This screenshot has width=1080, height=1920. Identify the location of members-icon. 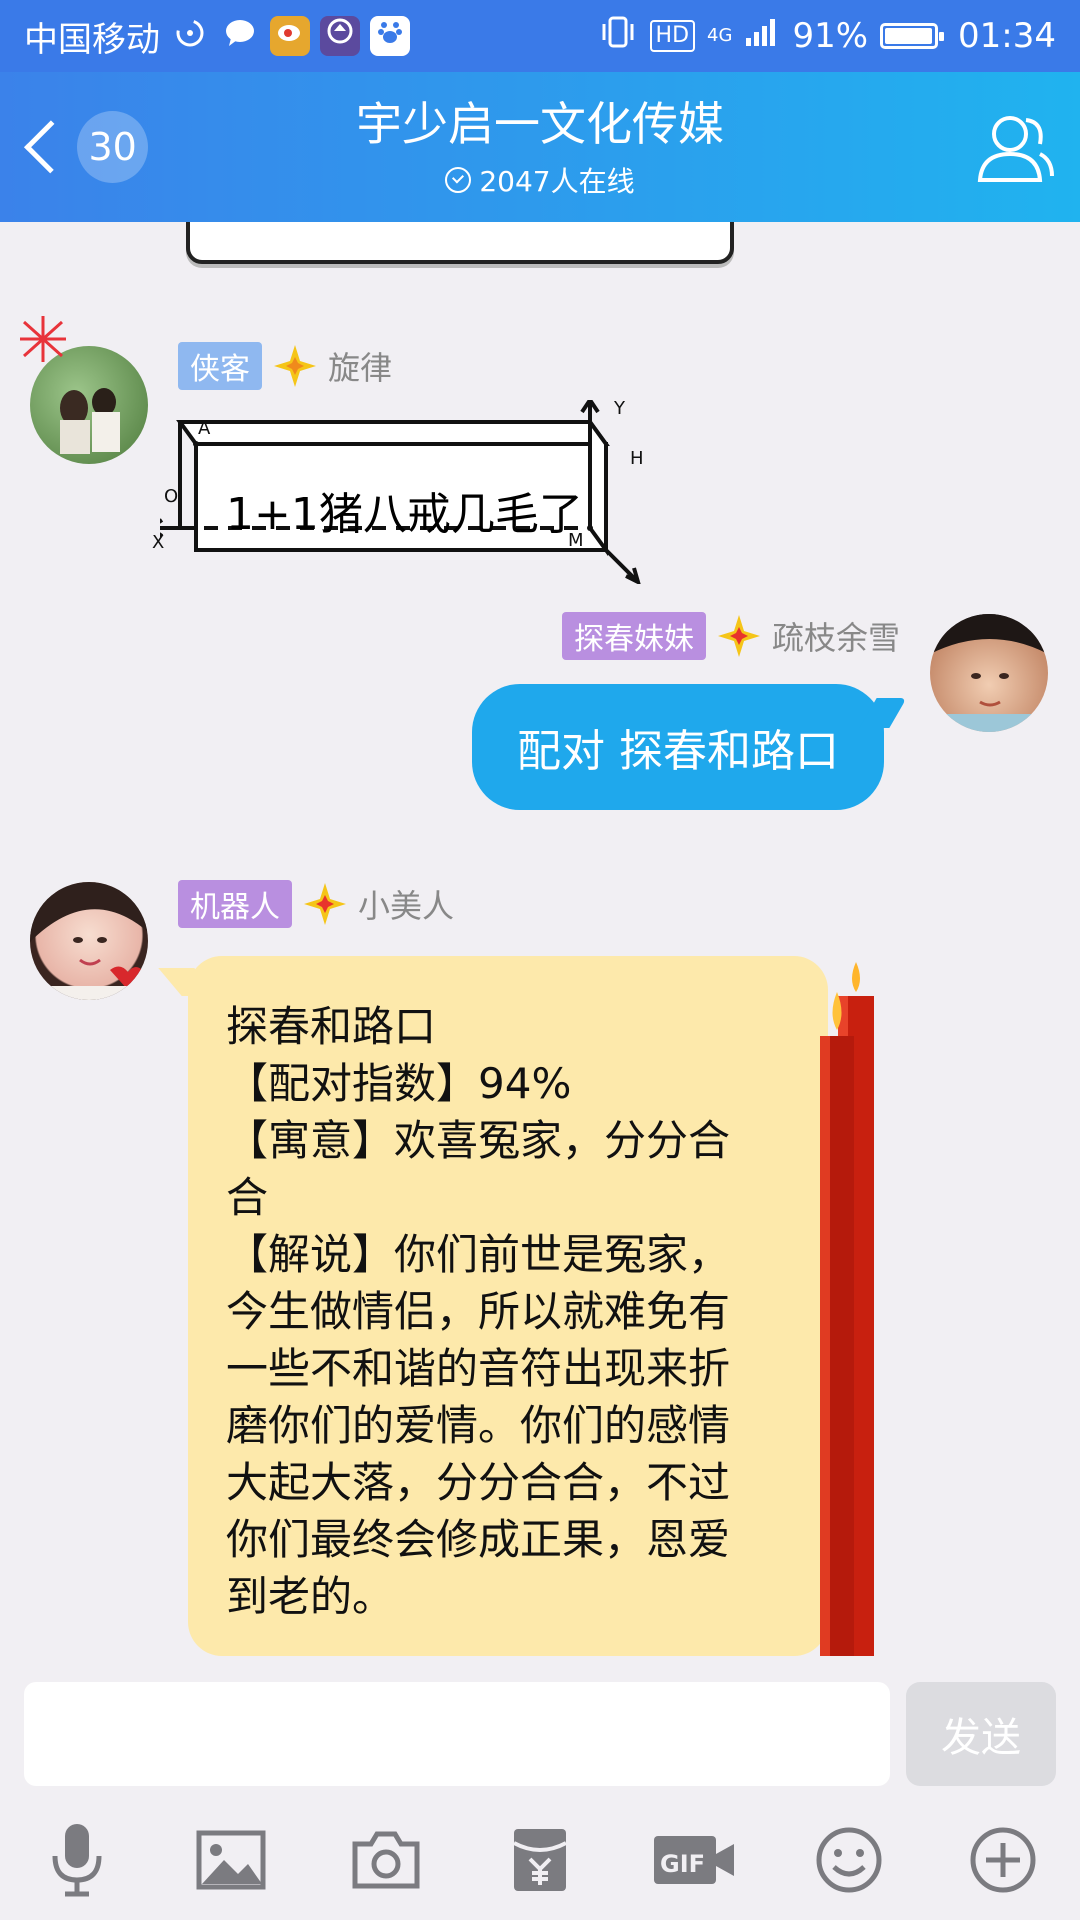
(1015, 149).